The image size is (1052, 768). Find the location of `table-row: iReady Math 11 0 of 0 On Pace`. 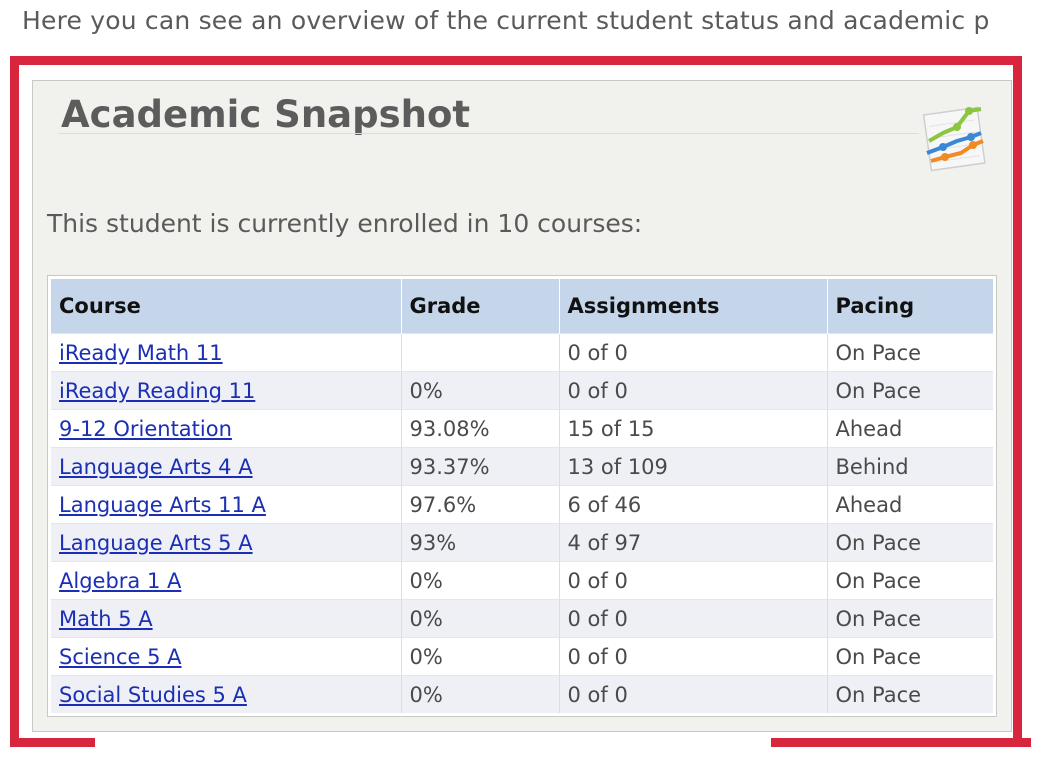

table-row: iReady Math 11 0 of 0 On Pace is located at coordinates (522, 352).